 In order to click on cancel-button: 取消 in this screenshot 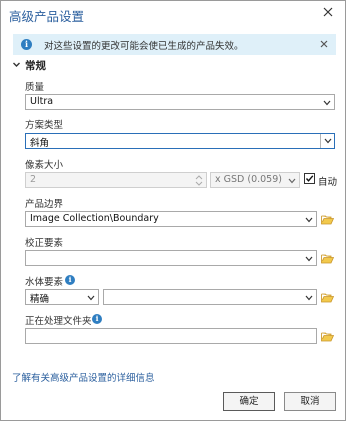, I will do `click(310, 401)`.